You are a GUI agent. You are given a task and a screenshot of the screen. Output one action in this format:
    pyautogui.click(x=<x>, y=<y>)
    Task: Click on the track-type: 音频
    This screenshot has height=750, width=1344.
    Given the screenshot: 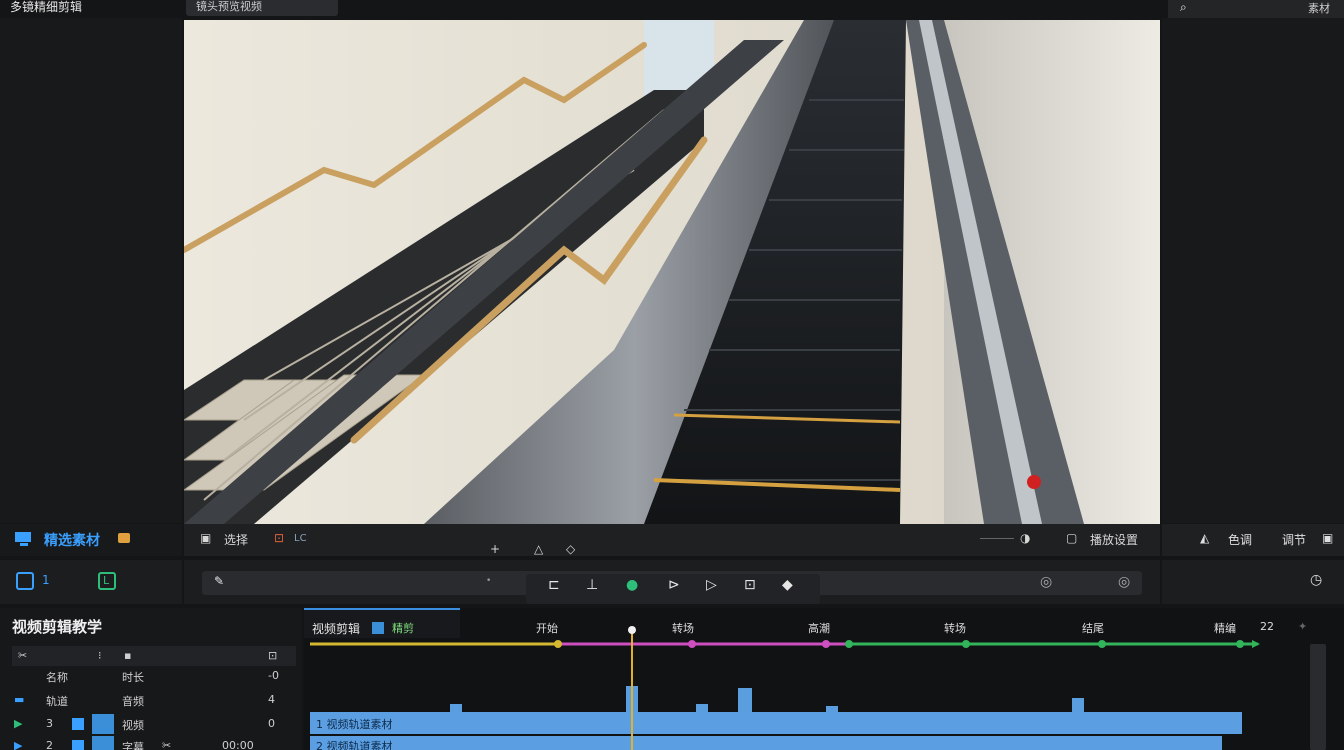 What is the action you would take?
    pyautogui.click(x=133, y=701)
    